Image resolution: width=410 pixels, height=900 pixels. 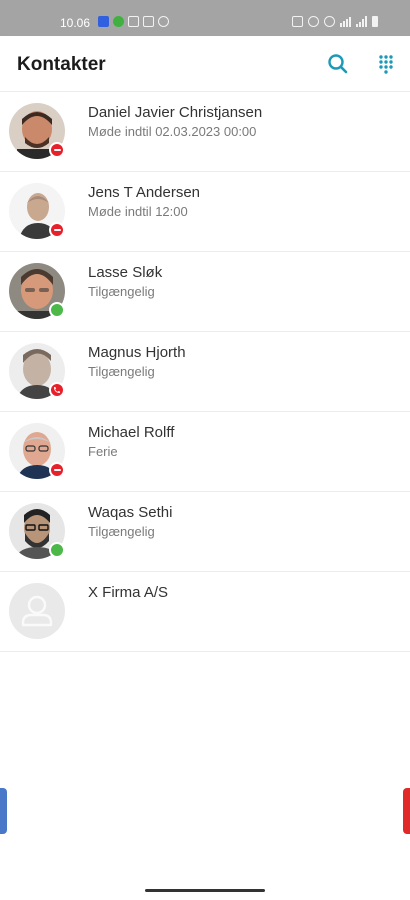 I want to click on contact-name: Lasse Sløk, so click(x=125, y=272).